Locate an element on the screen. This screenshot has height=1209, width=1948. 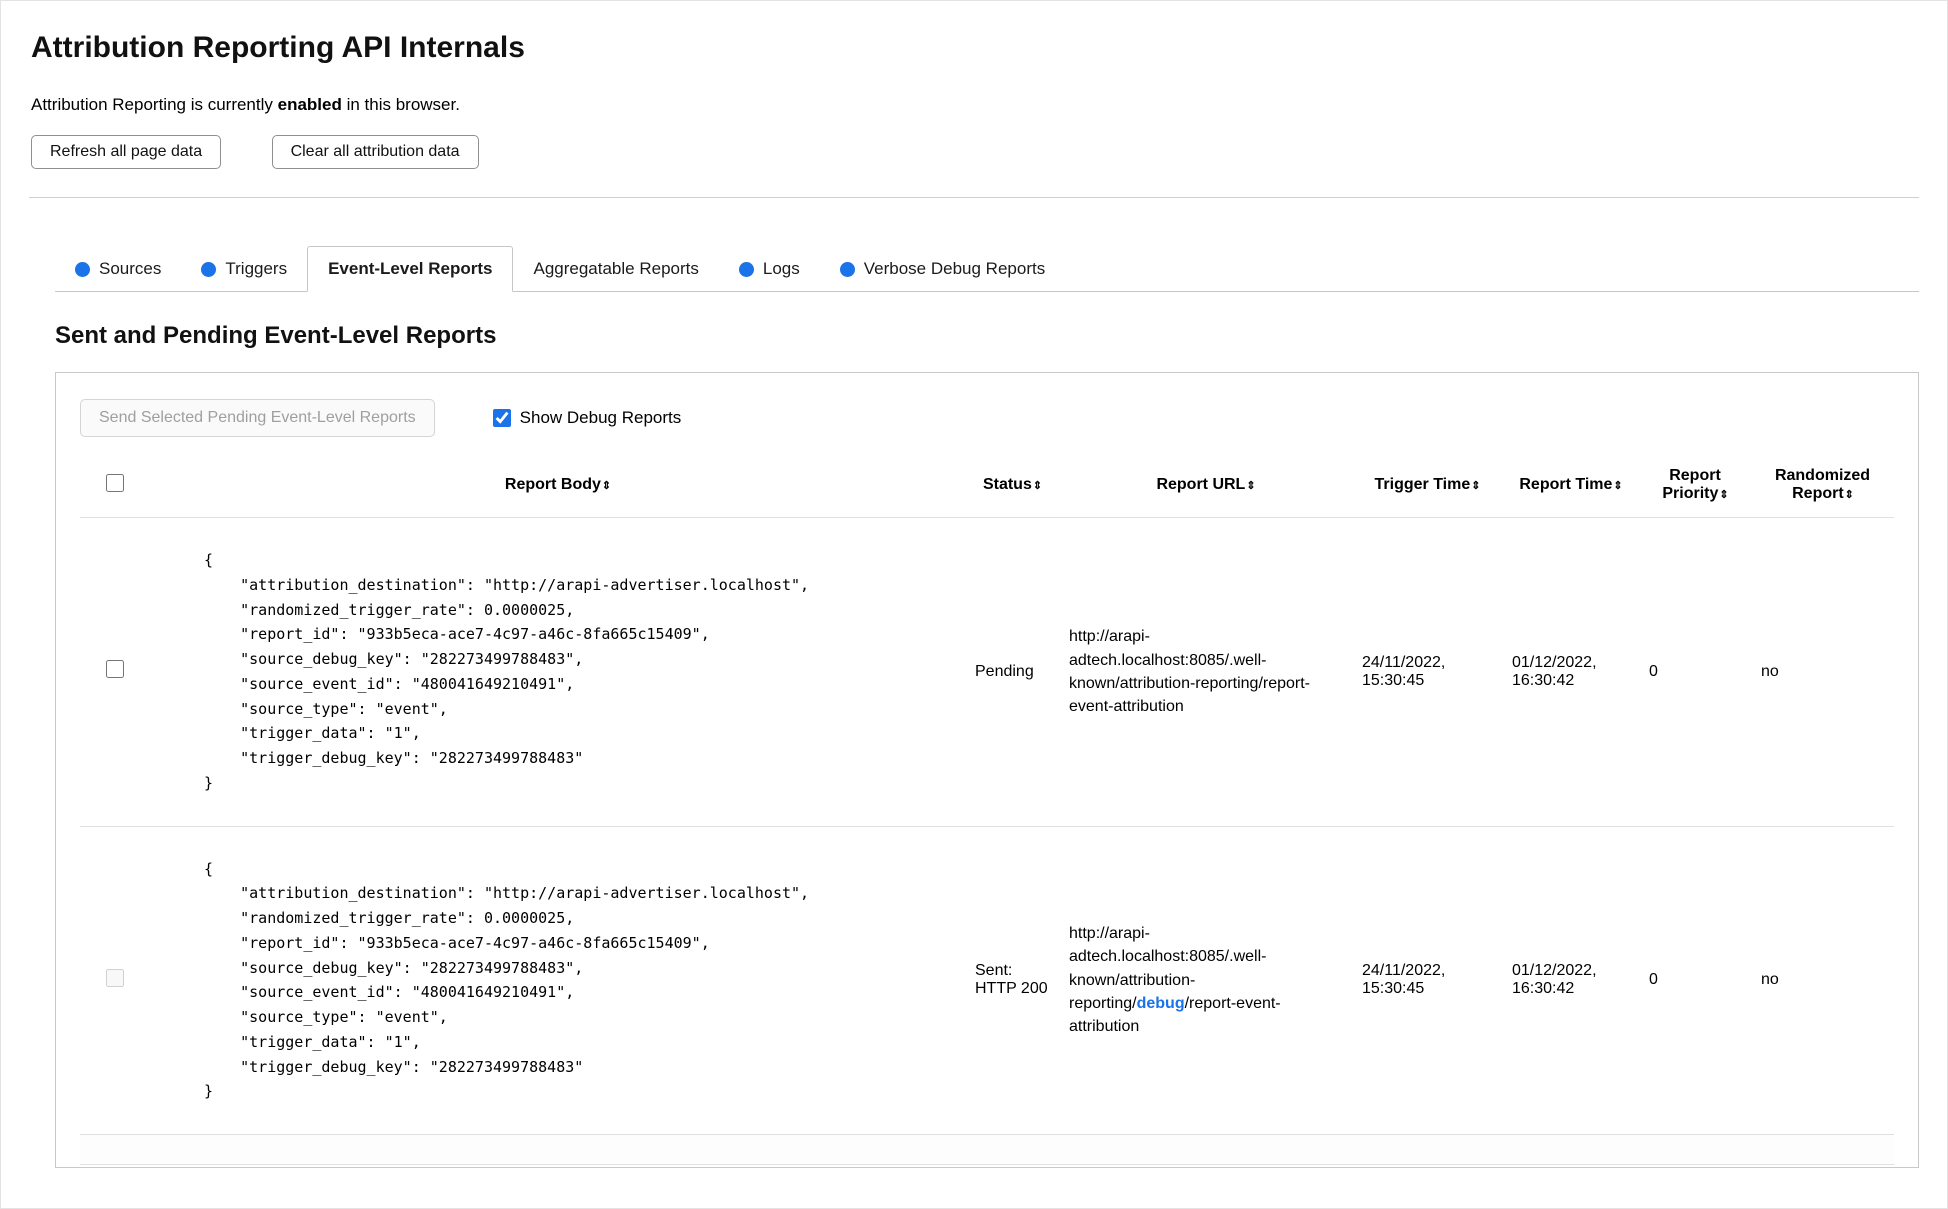
table-footer-row is located at coordinates (987, 1149).